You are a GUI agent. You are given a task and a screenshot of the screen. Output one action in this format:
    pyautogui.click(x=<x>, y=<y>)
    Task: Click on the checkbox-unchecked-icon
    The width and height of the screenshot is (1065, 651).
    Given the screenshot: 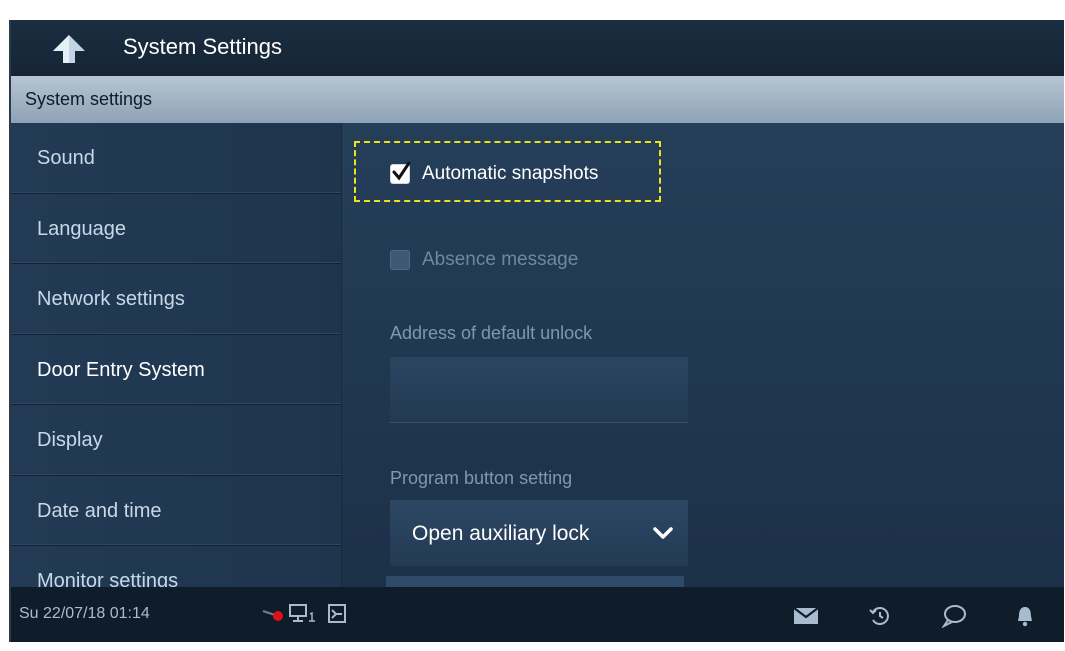 What is the action you would take?
    pyautogui.click(x=400, y=260)
    